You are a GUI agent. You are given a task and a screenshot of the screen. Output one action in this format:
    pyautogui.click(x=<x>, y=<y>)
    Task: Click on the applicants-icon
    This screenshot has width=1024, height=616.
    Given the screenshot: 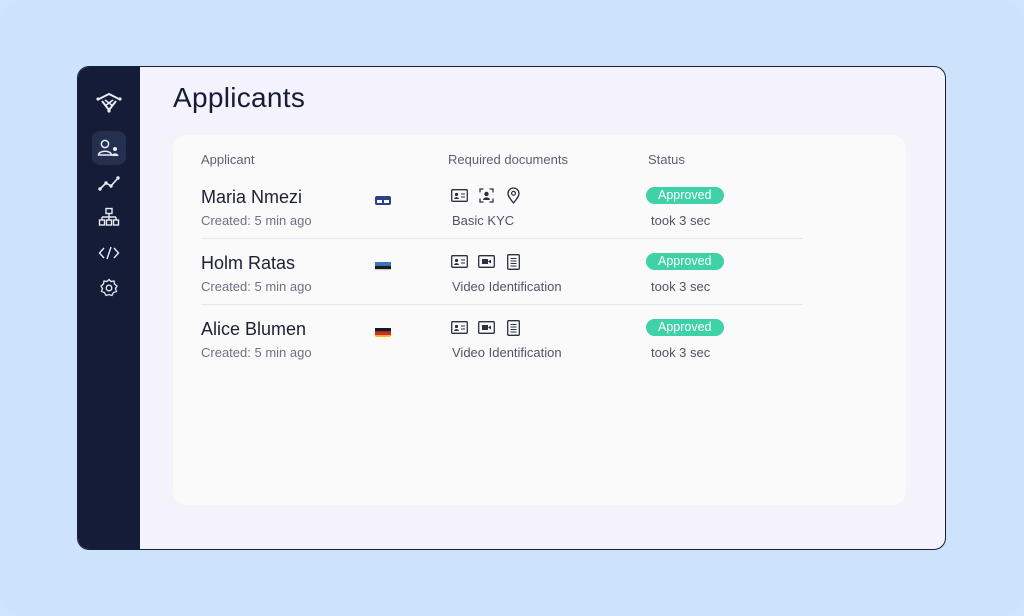 What is the action you would take?
    pyautogui.click(x=108, y=147)
    